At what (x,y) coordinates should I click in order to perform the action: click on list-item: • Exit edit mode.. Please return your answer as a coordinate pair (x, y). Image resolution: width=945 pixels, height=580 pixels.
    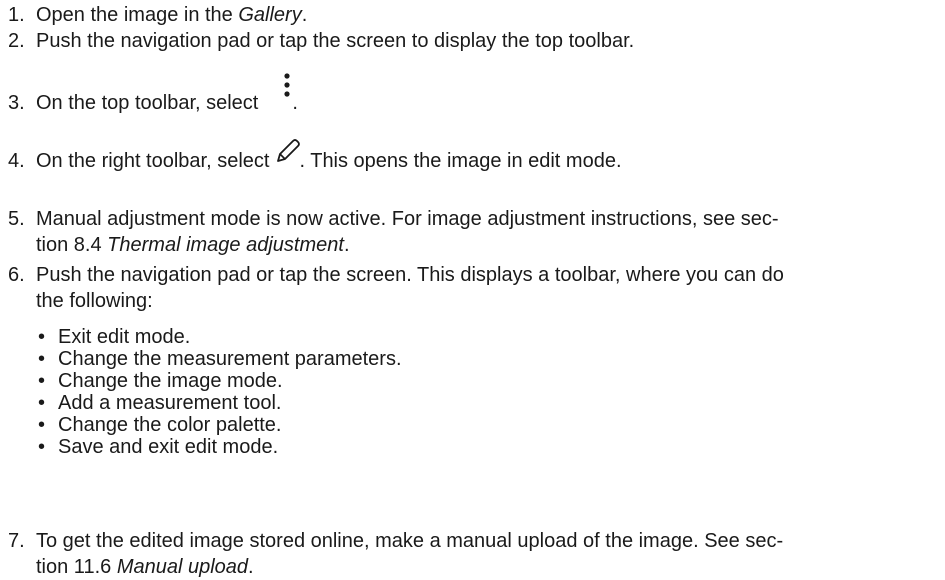
    Looking at the image, I should click on (466, 337).